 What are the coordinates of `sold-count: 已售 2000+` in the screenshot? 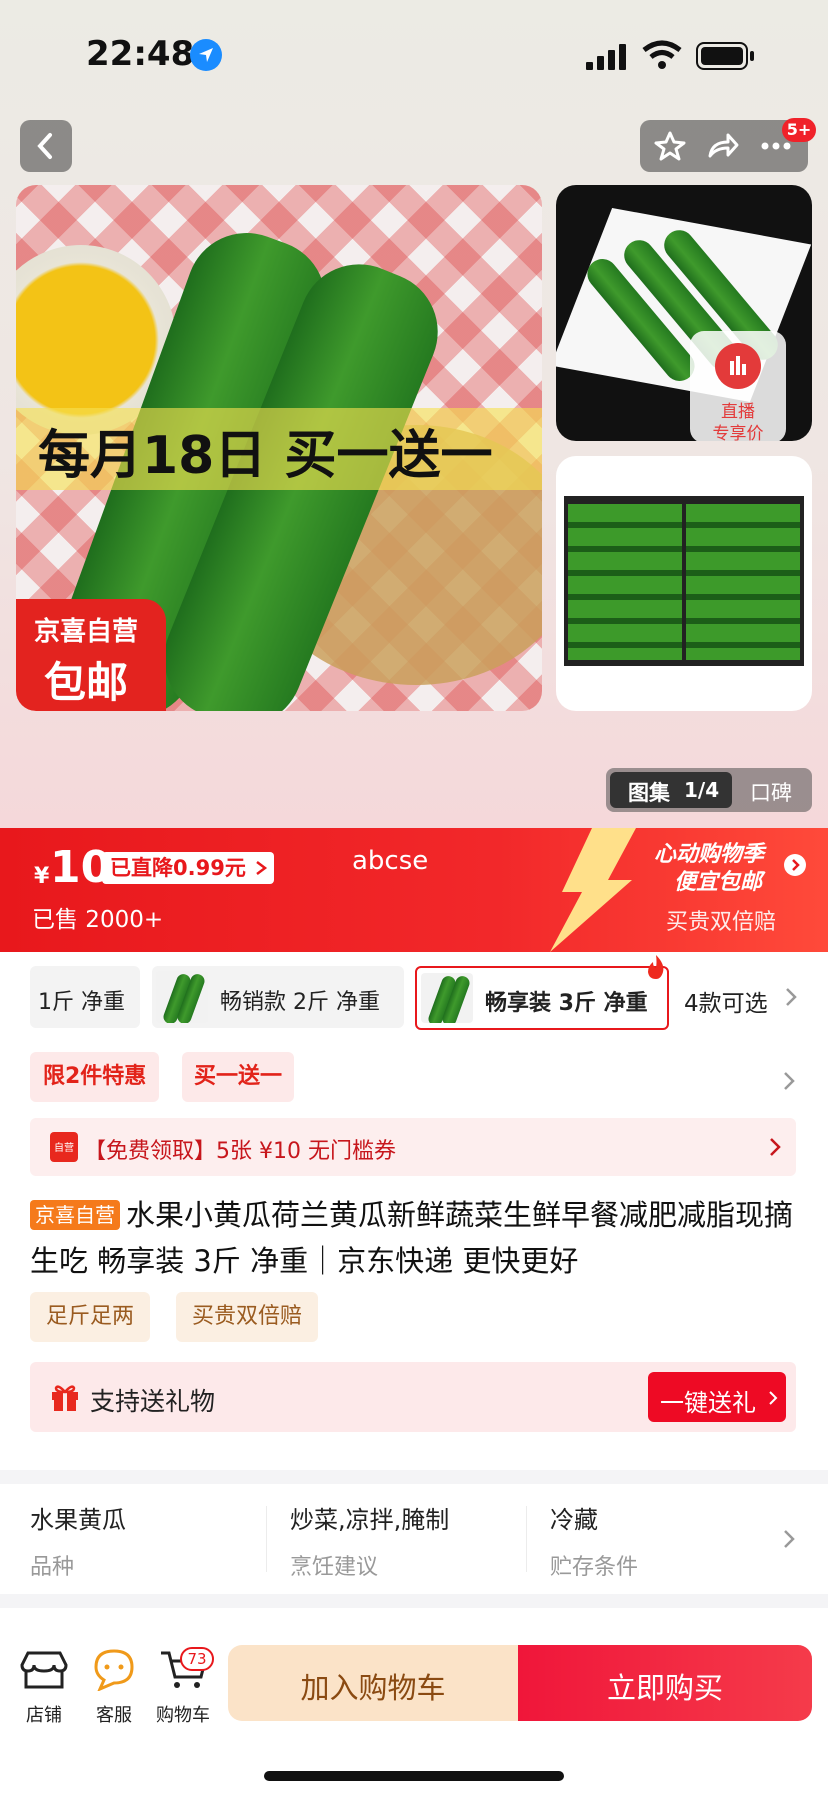 It's located at (98, 920).